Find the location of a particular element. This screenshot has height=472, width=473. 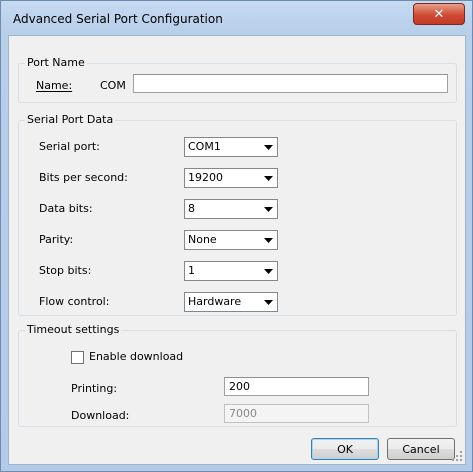

parity-select: None is located at coordinates (231, 240).